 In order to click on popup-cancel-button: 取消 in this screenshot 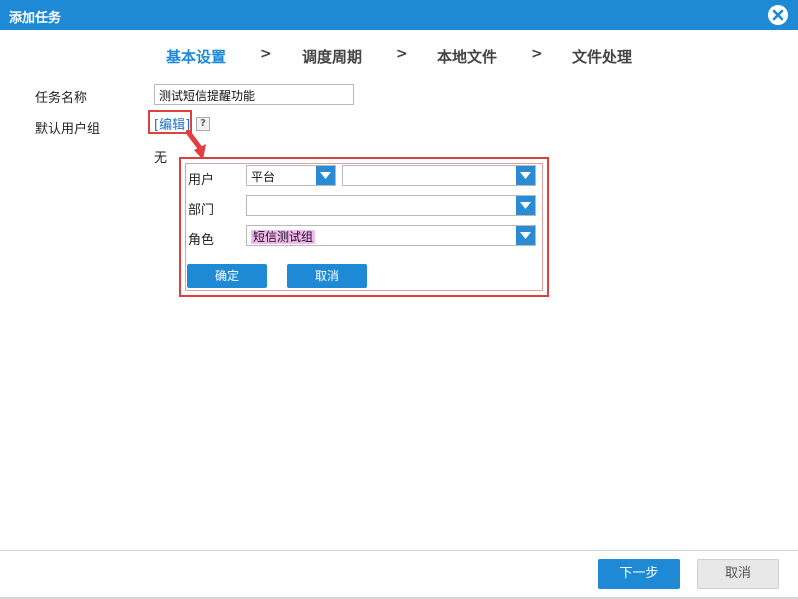, I will do `click(327, 276)`.